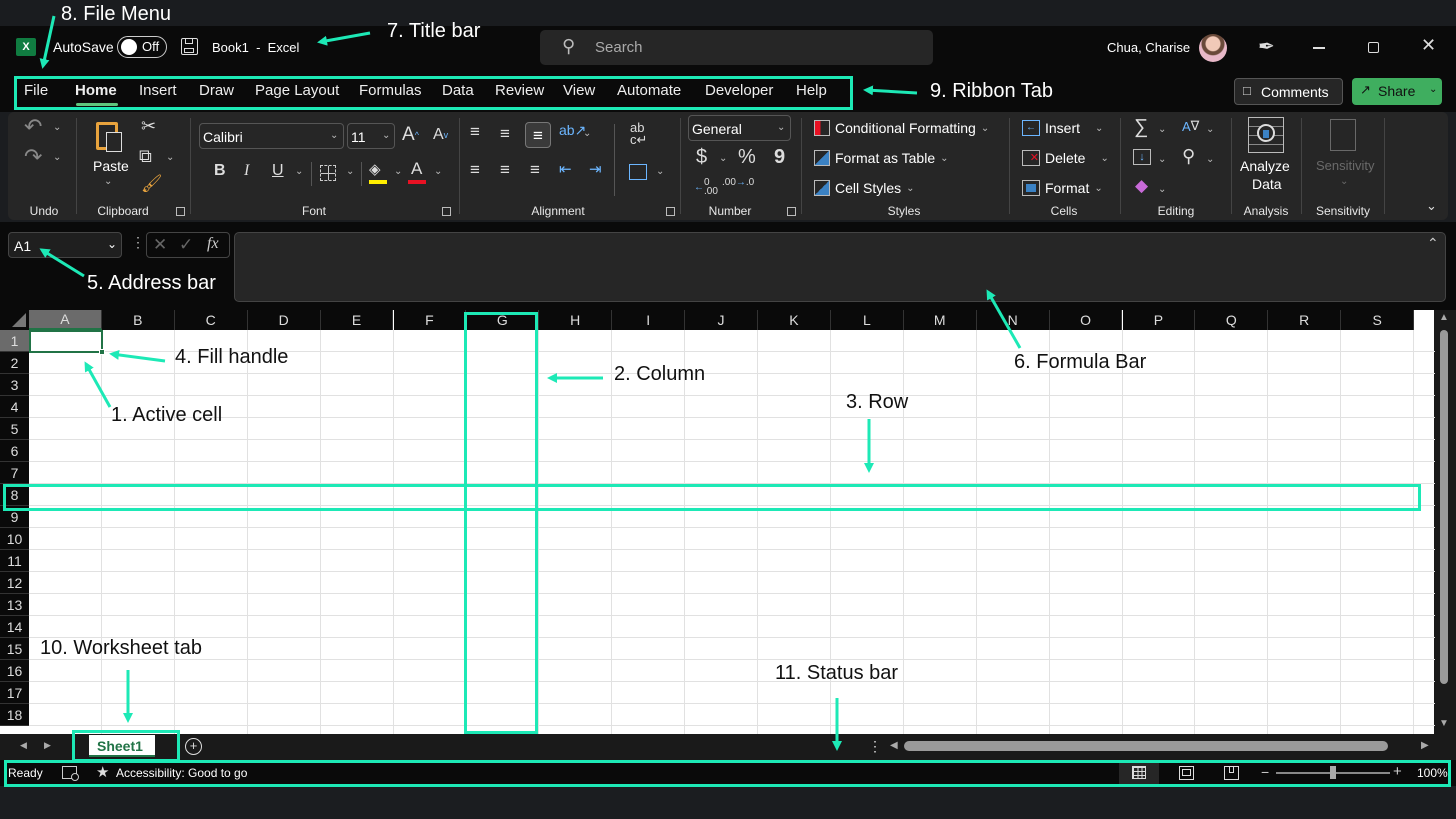 The image size is (1456, 819). Describe the element at coordinates (14, 407) in the screenshot. I see `row-header-4: 4` at that location.